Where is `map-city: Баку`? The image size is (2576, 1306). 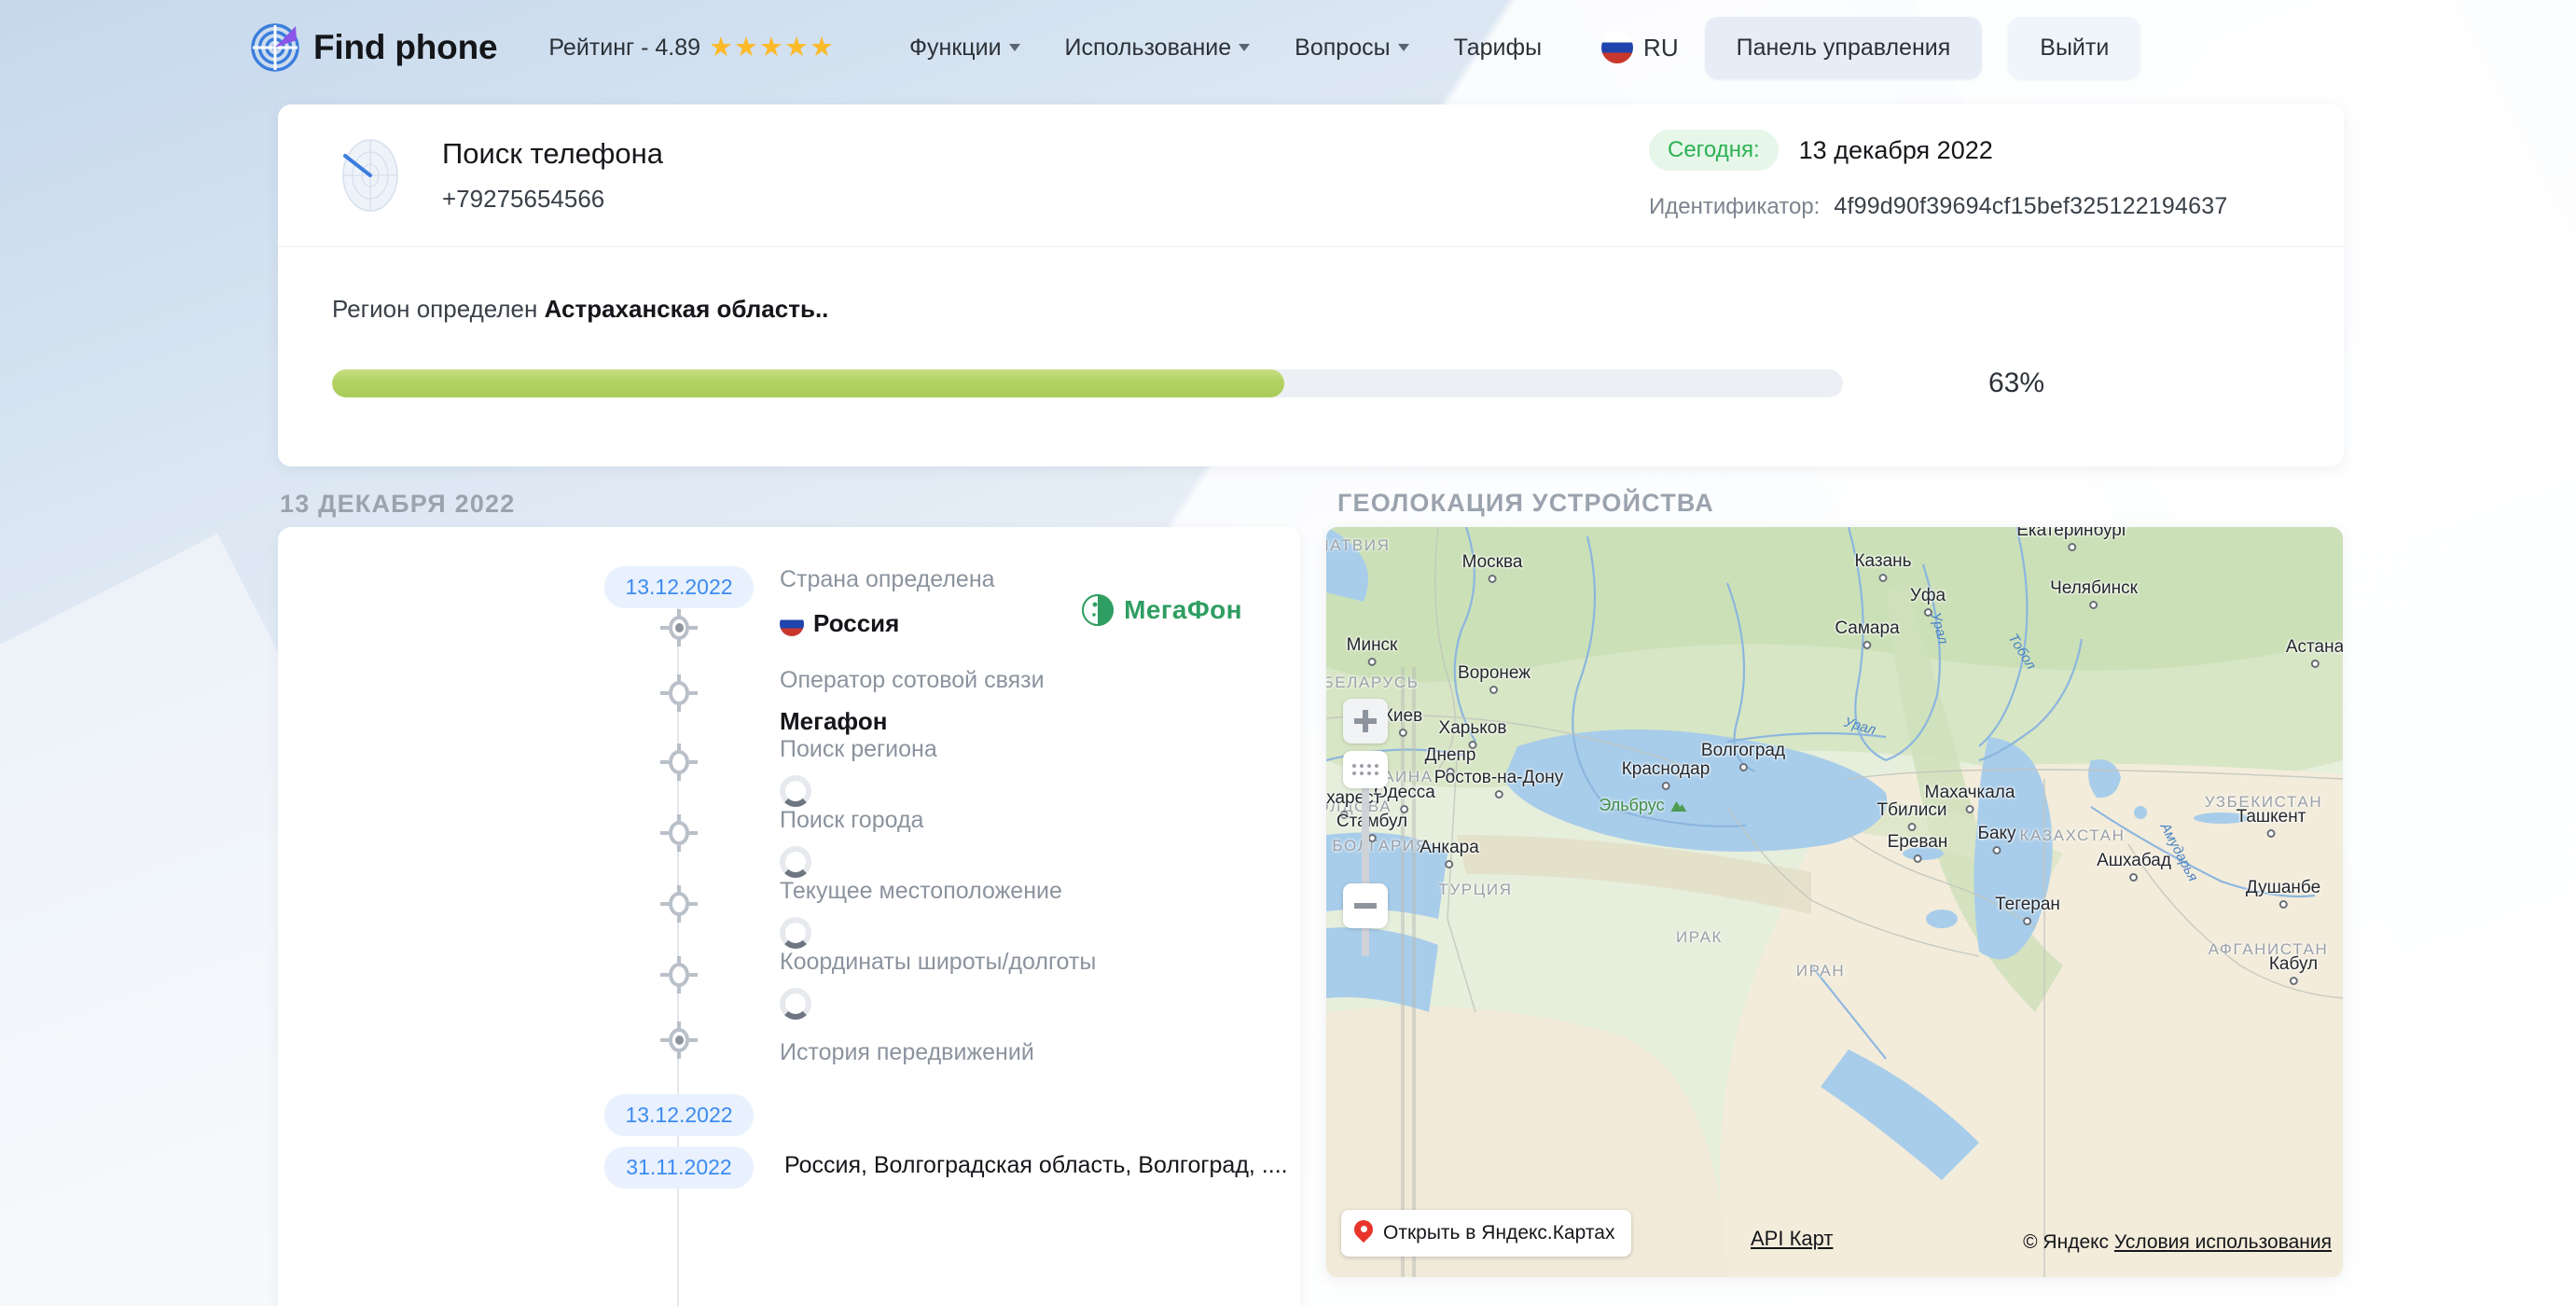
map-city: Баку is located at coordinates (1996, 839).